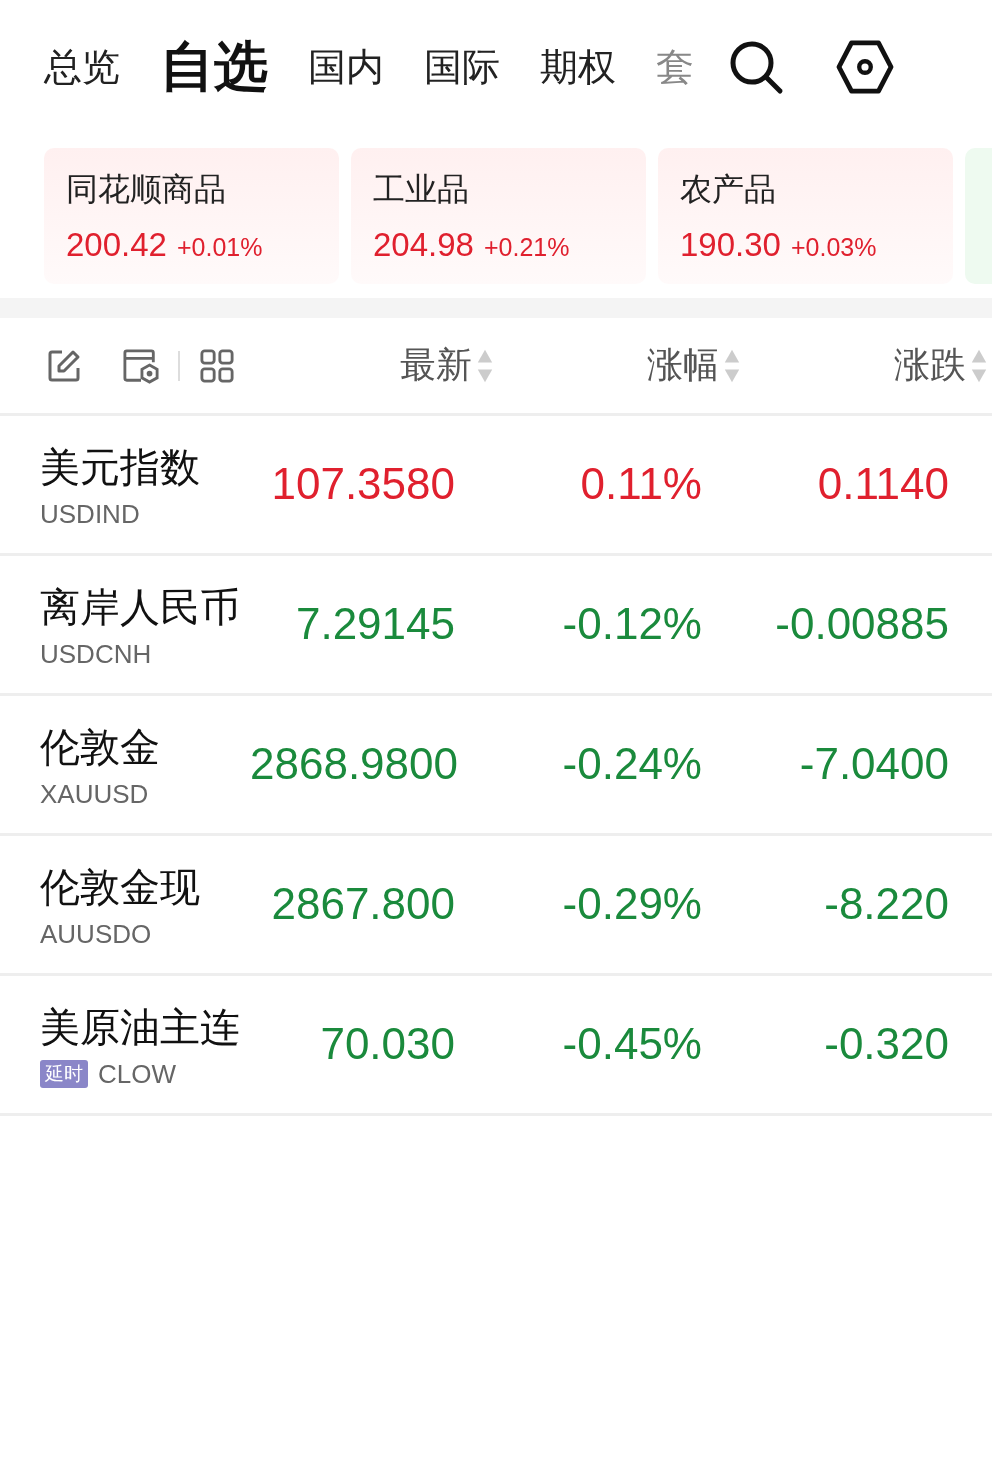 This screenshot has height=1475, width=992. What do you see at coordinates (805, 216) in the screenshot?
I see `index-card: 农产品 190.30 +0.03%` at bounding box center [805, 216].